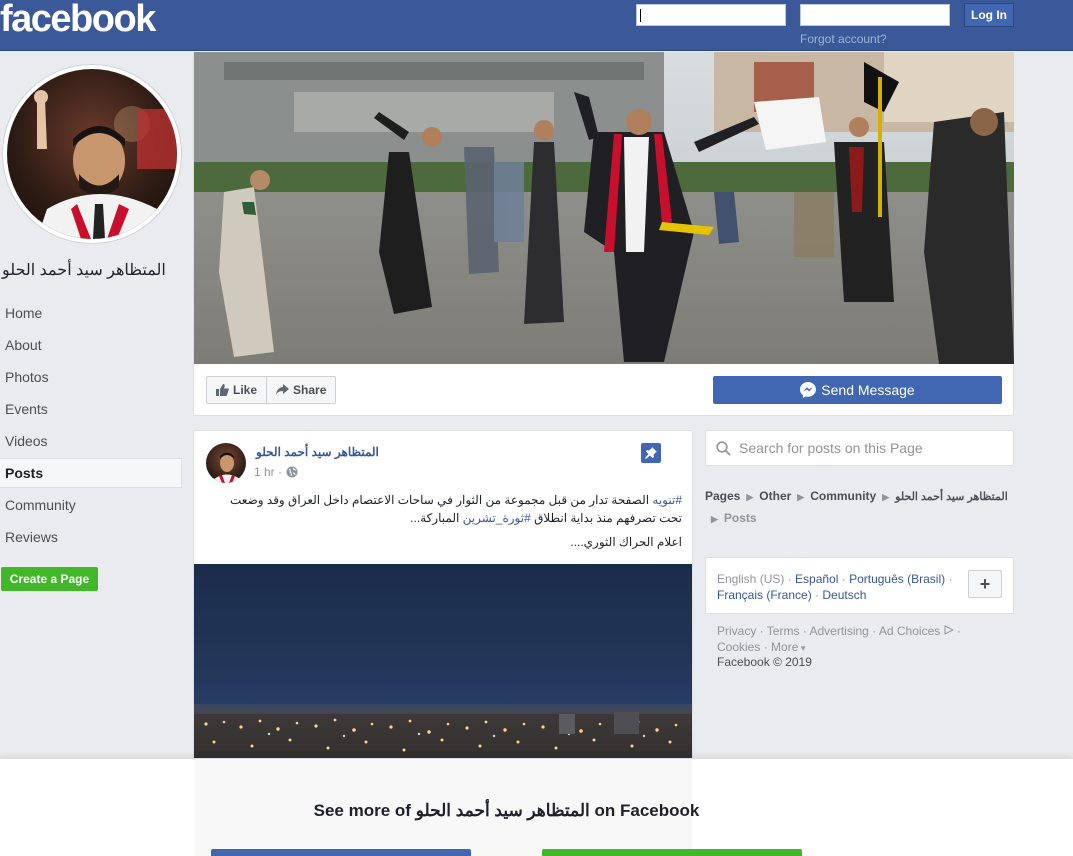 This screenshot has height=856, width=1073. What do you see at coordinates (283, 389) in the screenshot?
I see `share-icon` at bounding box center [283, 389].